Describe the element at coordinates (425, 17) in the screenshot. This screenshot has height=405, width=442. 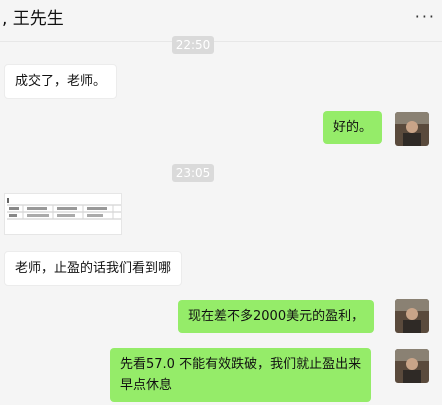
I see `more-options-icon: ···` at that location.